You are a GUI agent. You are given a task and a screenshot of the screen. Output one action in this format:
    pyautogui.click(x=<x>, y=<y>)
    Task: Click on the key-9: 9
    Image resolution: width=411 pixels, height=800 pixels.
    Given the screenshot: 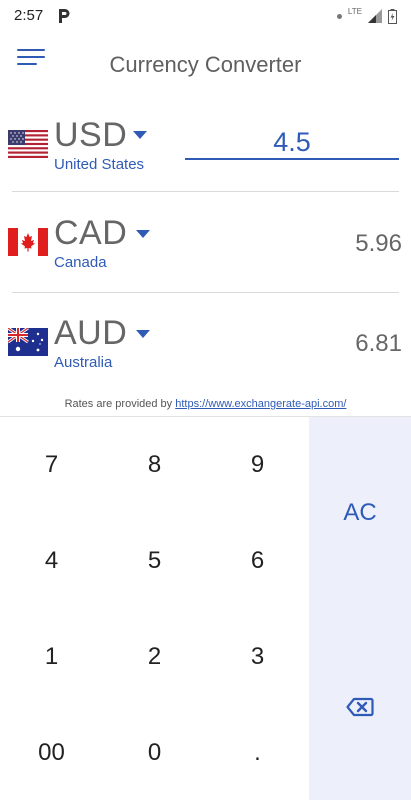 What is the action you would take?
    pyautogui.click(x=257, y=465)
    